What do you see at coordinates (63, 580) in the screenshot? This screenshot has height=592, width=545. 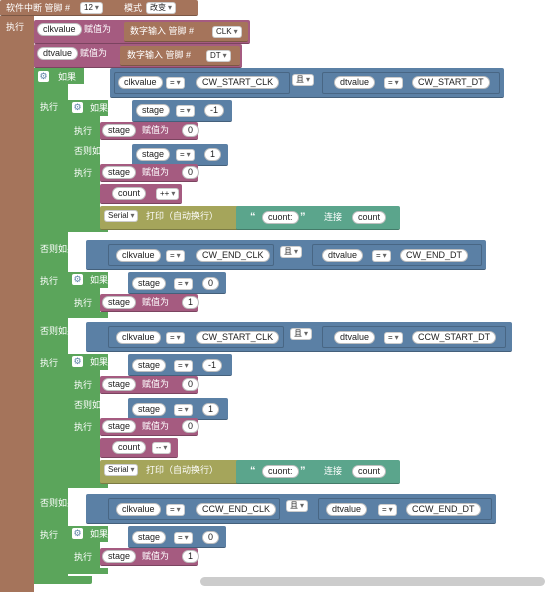 I see `outer-if-footer` at bounding box center [63, 580].